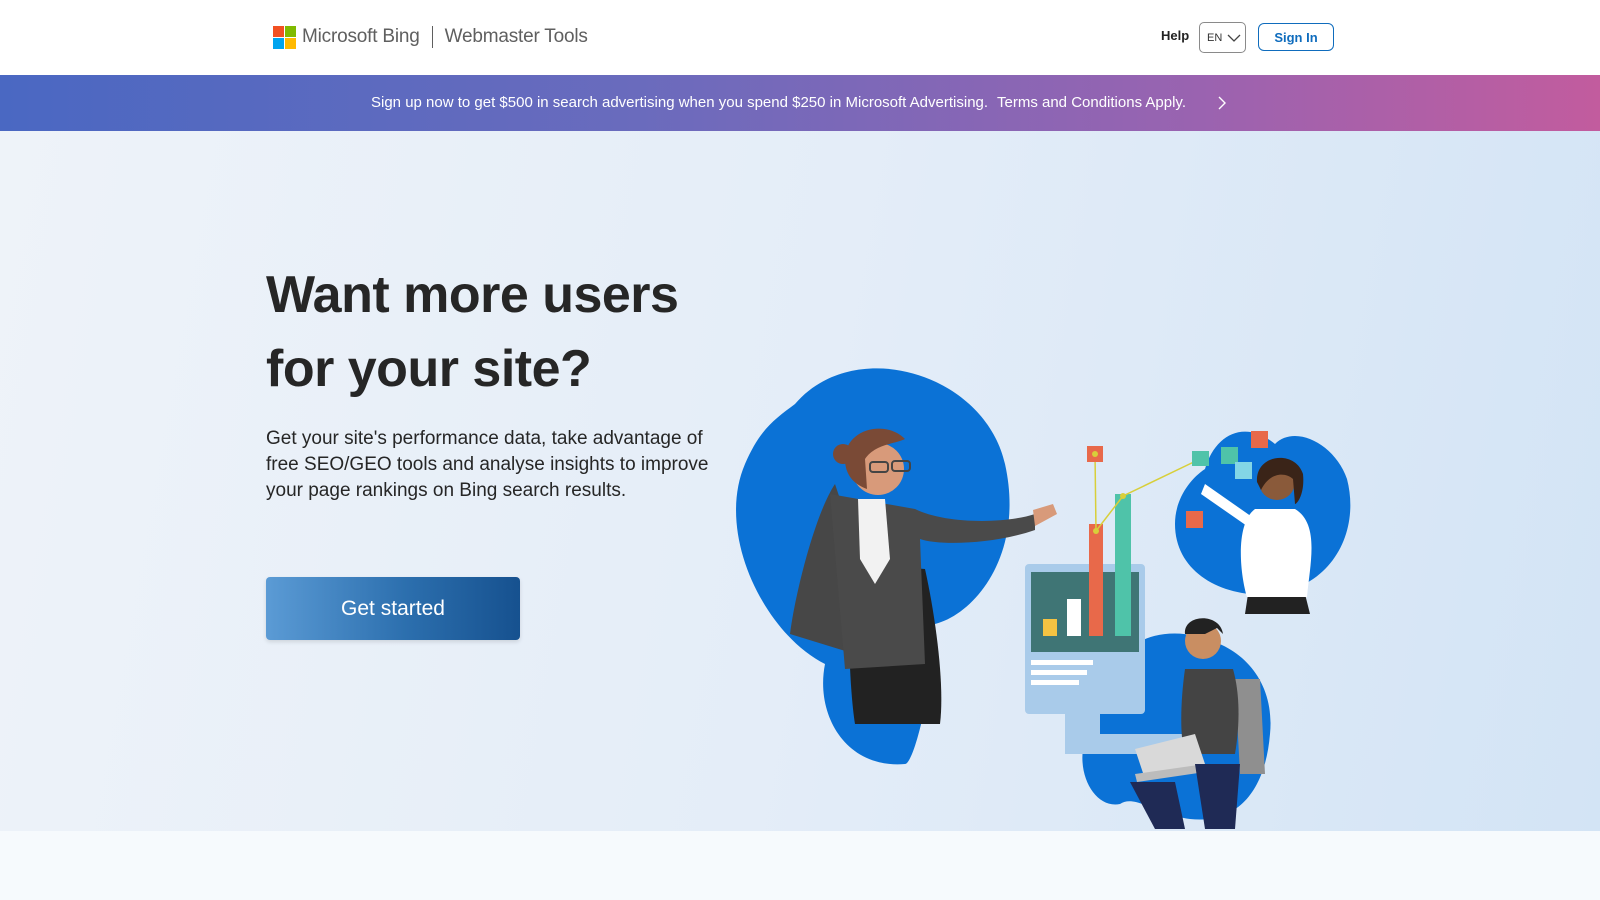  I want to click on product-name: Webmaster Tools, so click(516, 36).